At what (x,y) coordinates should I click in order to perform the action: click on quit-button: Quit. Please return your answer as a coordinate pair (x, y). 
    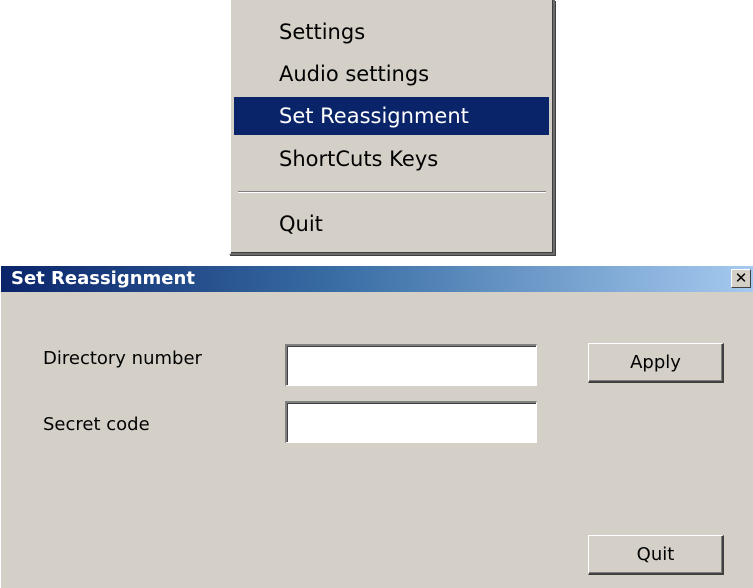
    Looking at the image, I should click on (656, 555).